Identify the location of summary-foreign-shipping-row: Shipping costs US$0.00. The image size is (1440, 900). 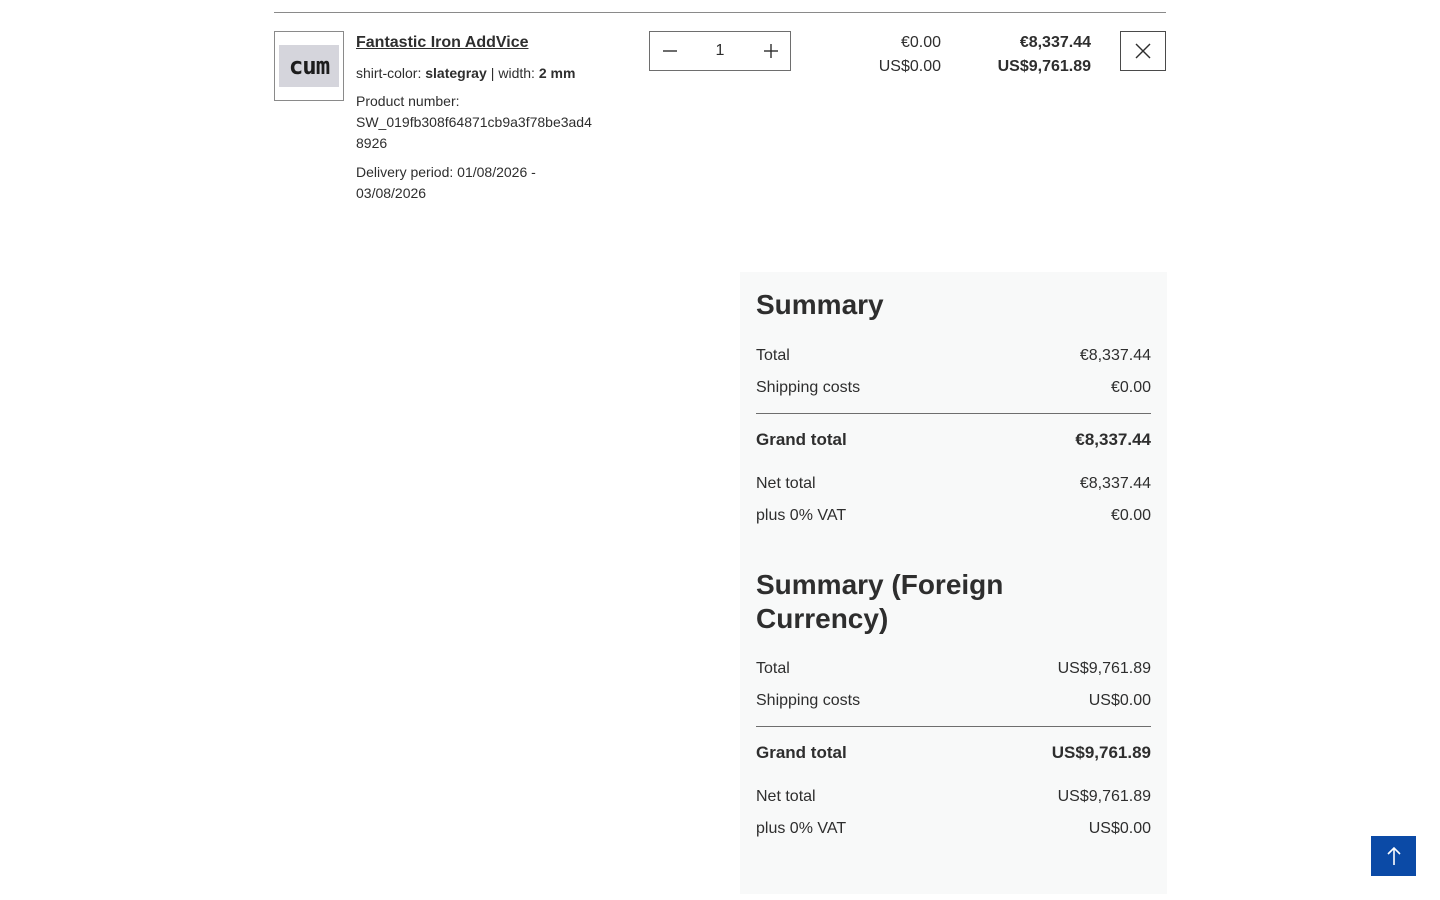
(953, 701).